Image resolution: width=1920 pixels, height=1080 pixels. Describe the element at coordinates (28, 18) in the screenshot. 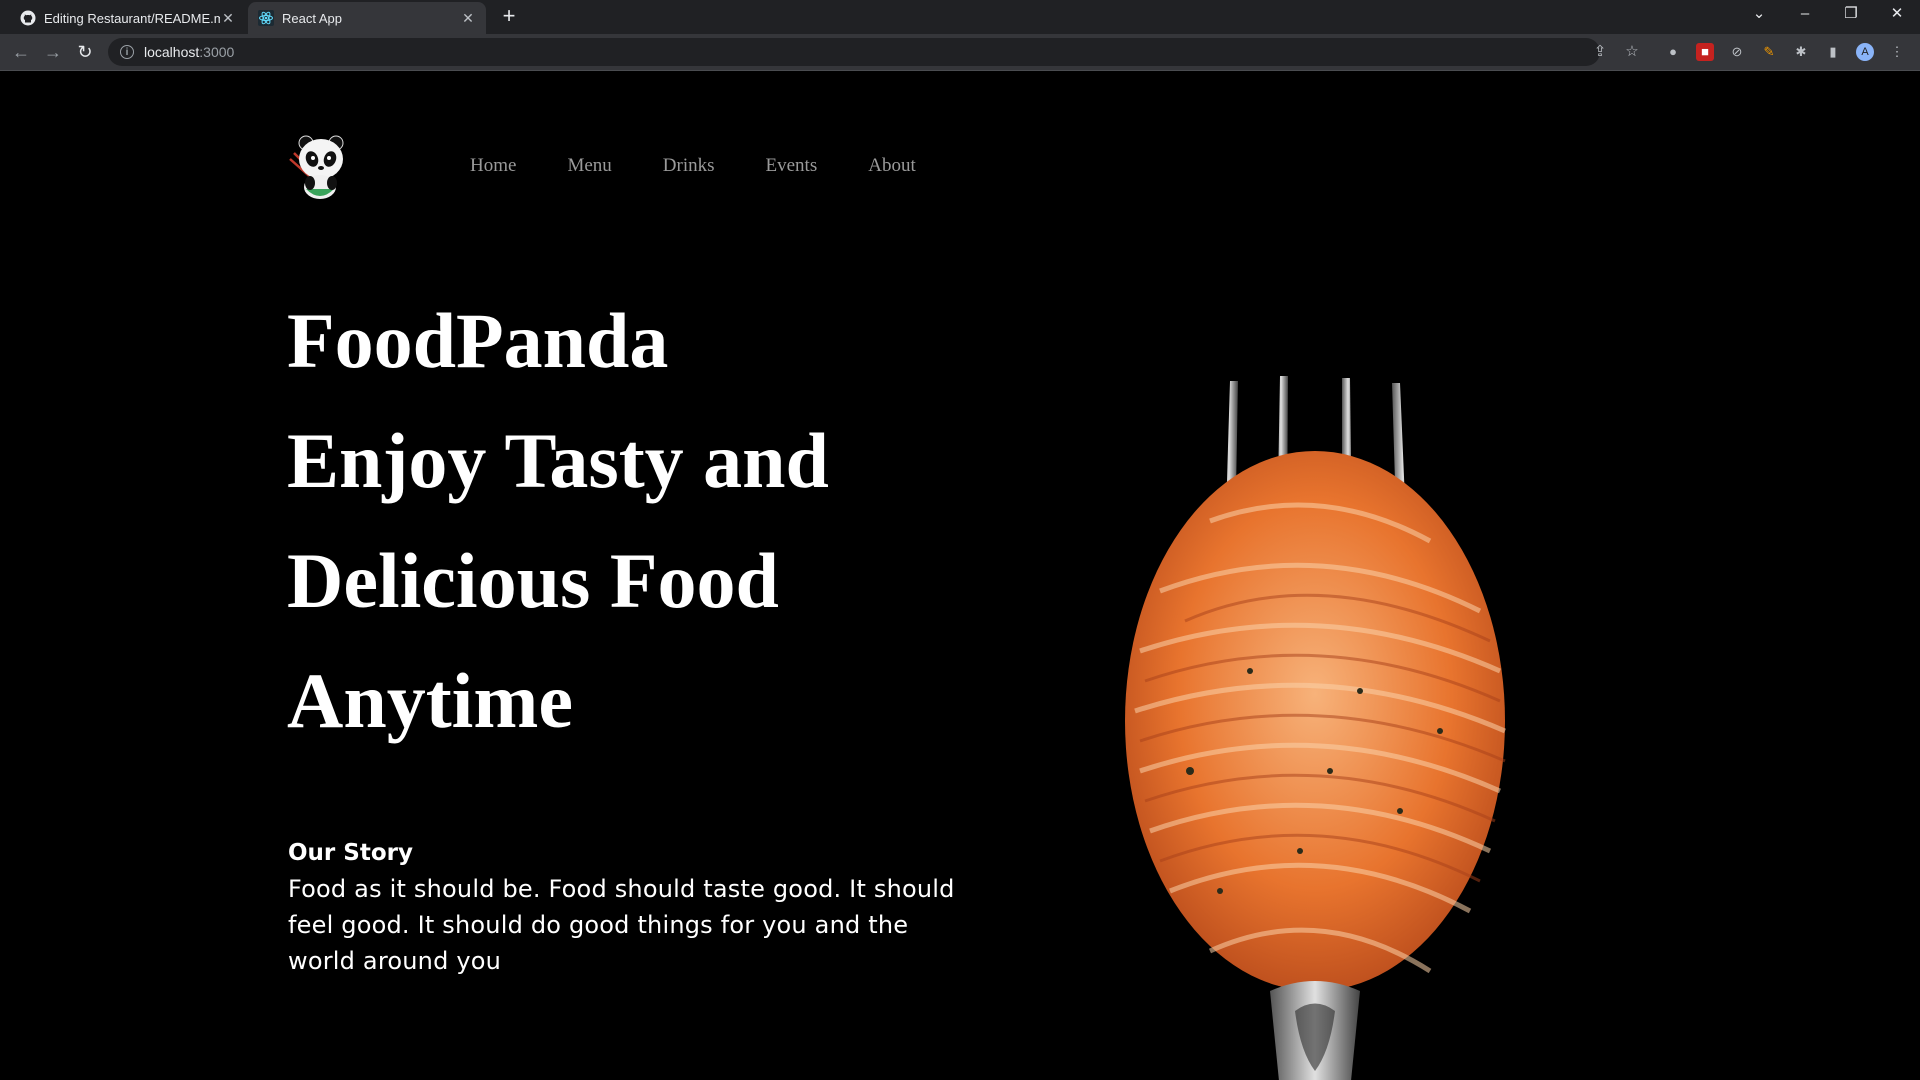

I see `github-icon` at that location.